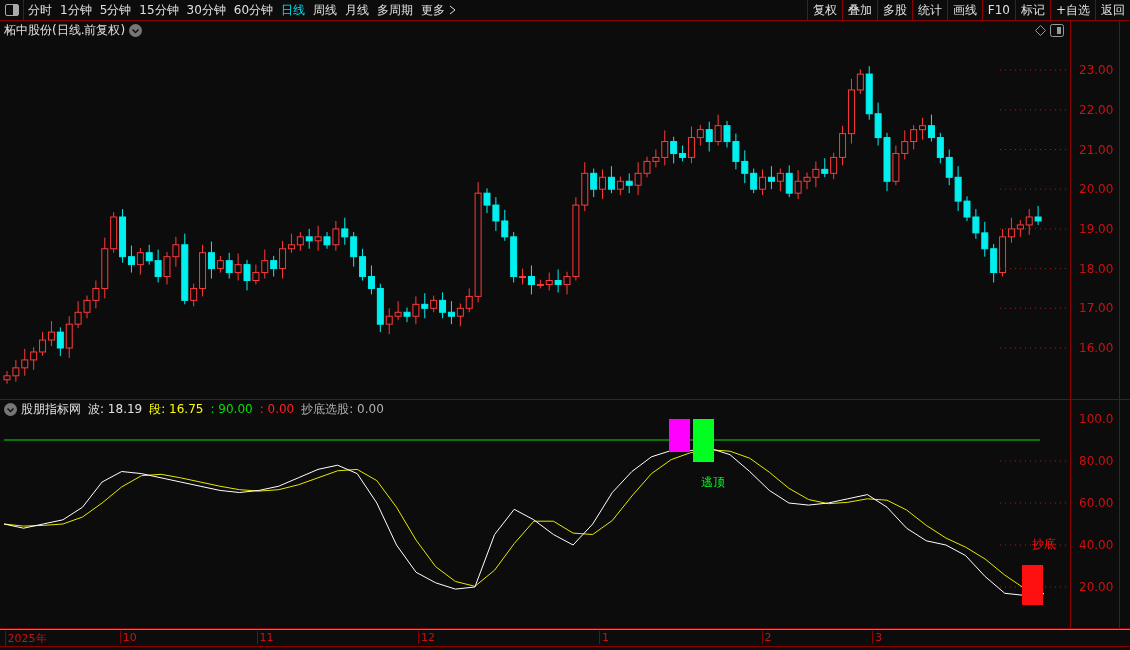  What do you see at coordinates (1096, 503) in the screenshot?
I see `indicator-axis-label: 60.00` at bounding box center [1096, 503].